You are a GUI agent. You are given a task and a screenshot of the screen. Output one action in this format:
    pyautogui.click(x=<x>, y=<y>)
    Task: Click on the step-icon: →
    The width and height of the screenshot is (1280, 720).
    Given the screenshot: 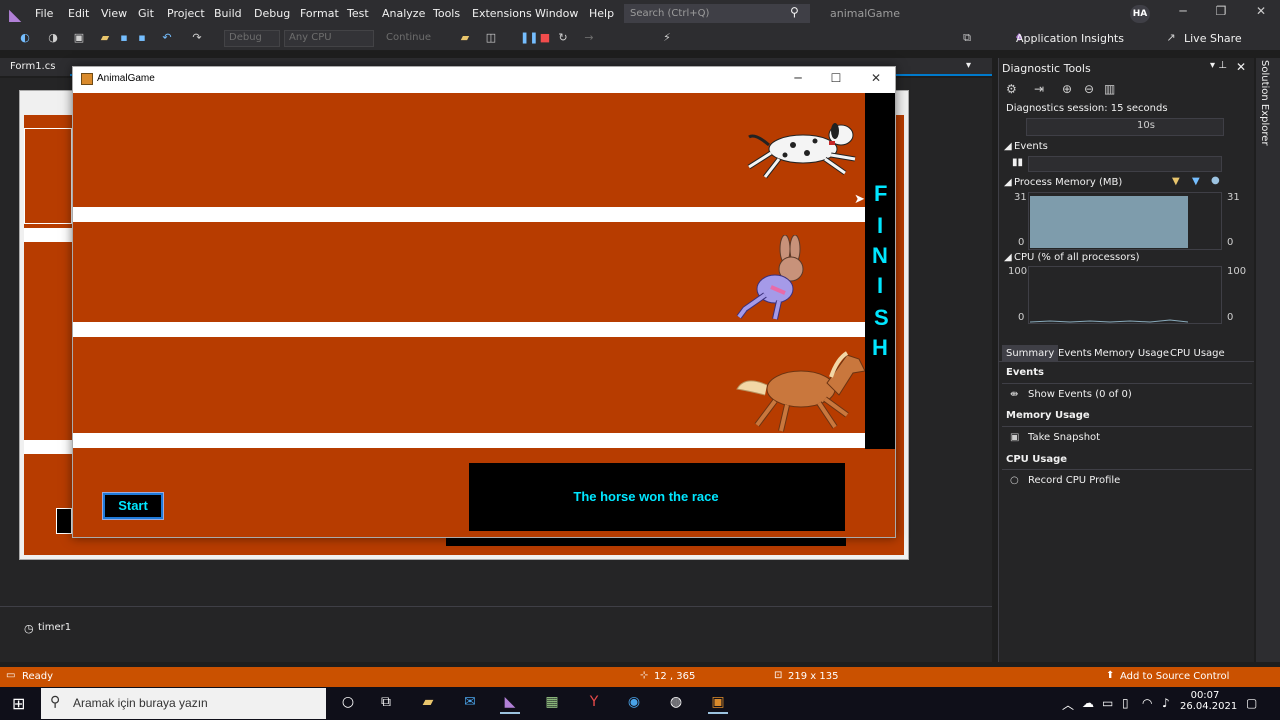 What is the action you would take?
    pyautogui.click(x=589, y=38)
    